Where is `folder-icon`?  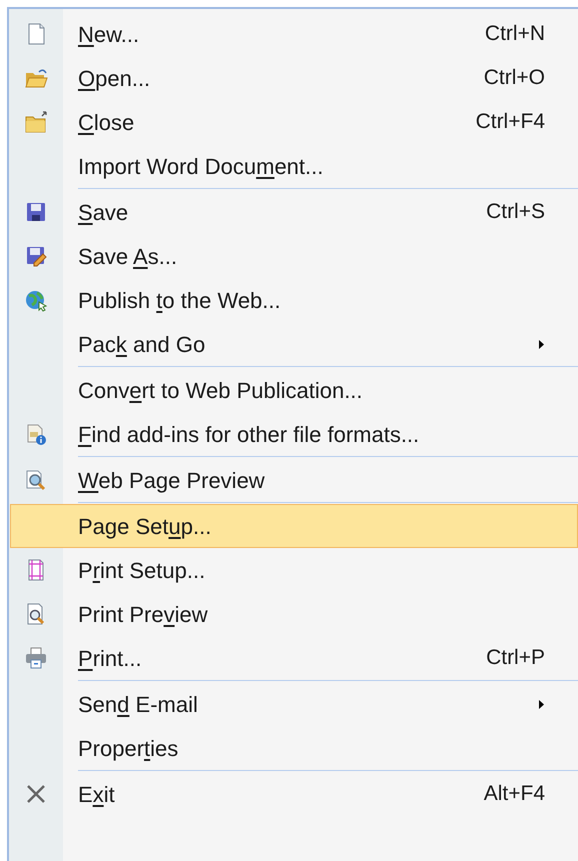 folder-icon is located at coordinates (36, 122).